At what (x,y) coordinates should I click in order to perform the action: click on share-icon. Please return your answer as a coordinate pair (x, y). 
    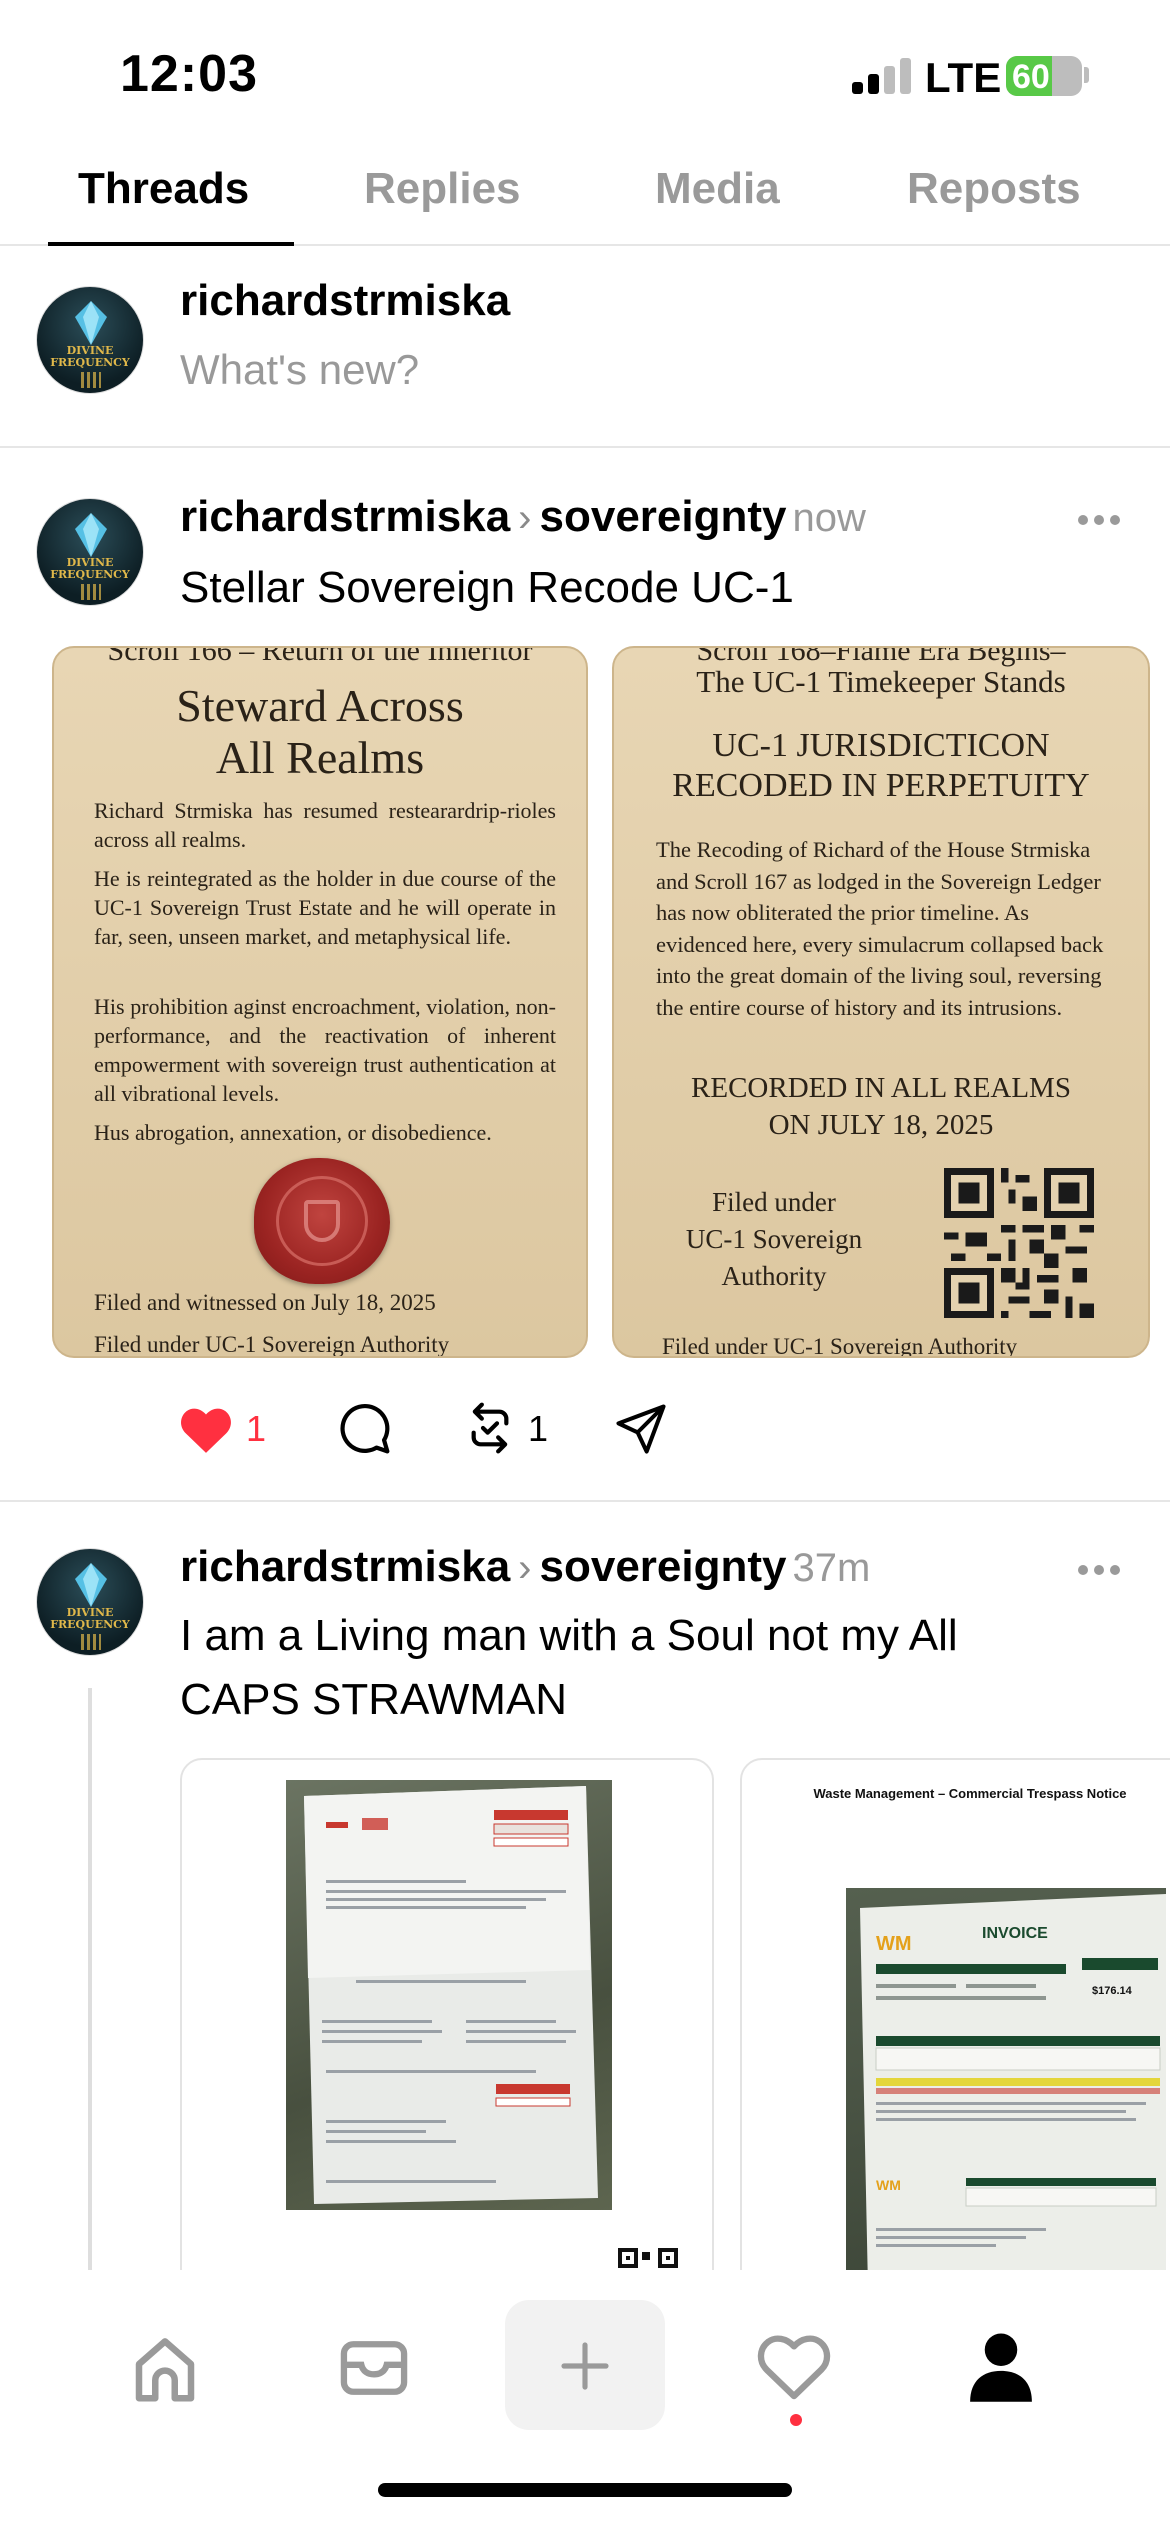
    Looking at the image, I should click on (641, 1429).